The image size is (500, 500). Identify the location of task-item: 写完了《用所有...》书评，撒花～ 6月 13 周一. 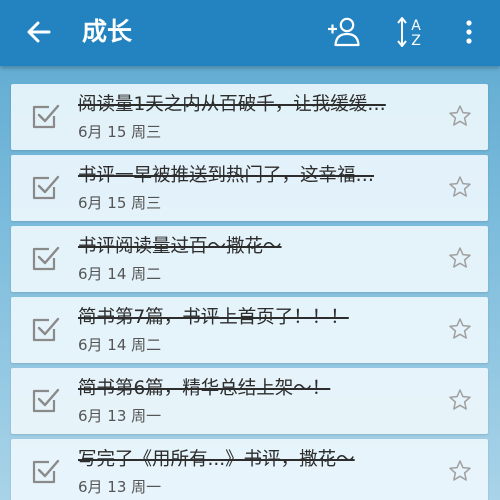
(249, 469).